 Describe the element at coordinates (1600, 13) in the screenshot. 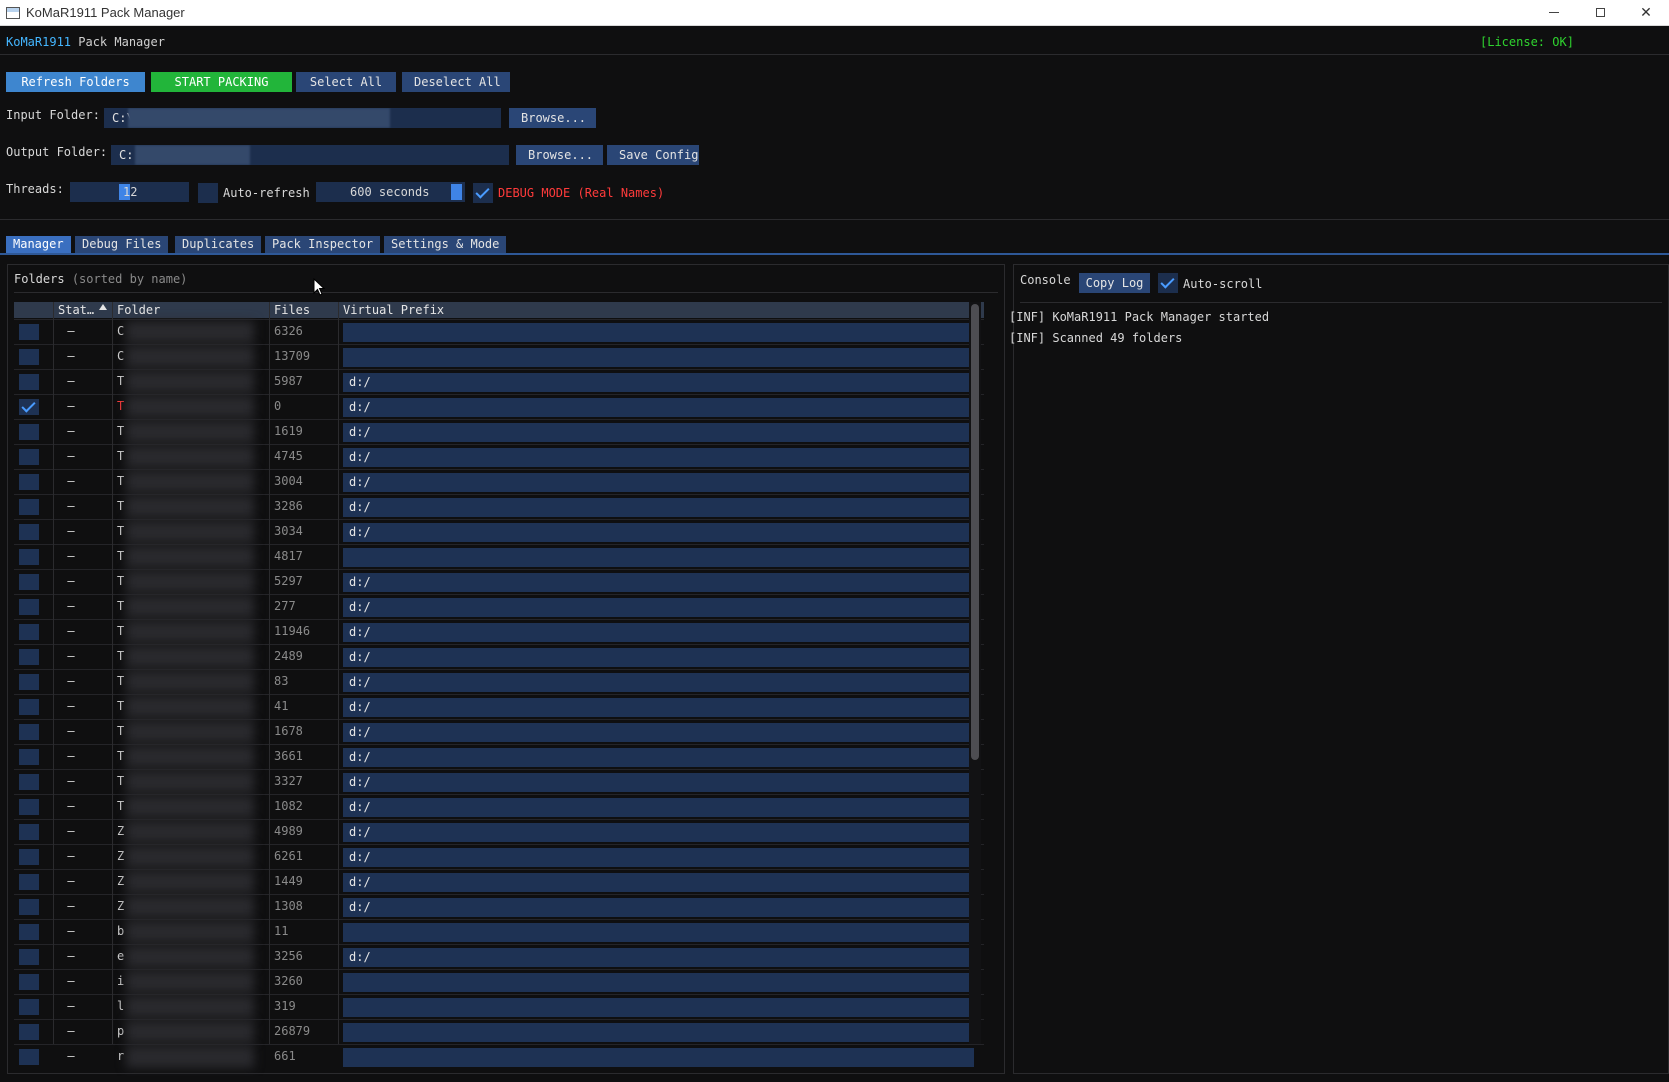

I see `maximize-button` at that location.